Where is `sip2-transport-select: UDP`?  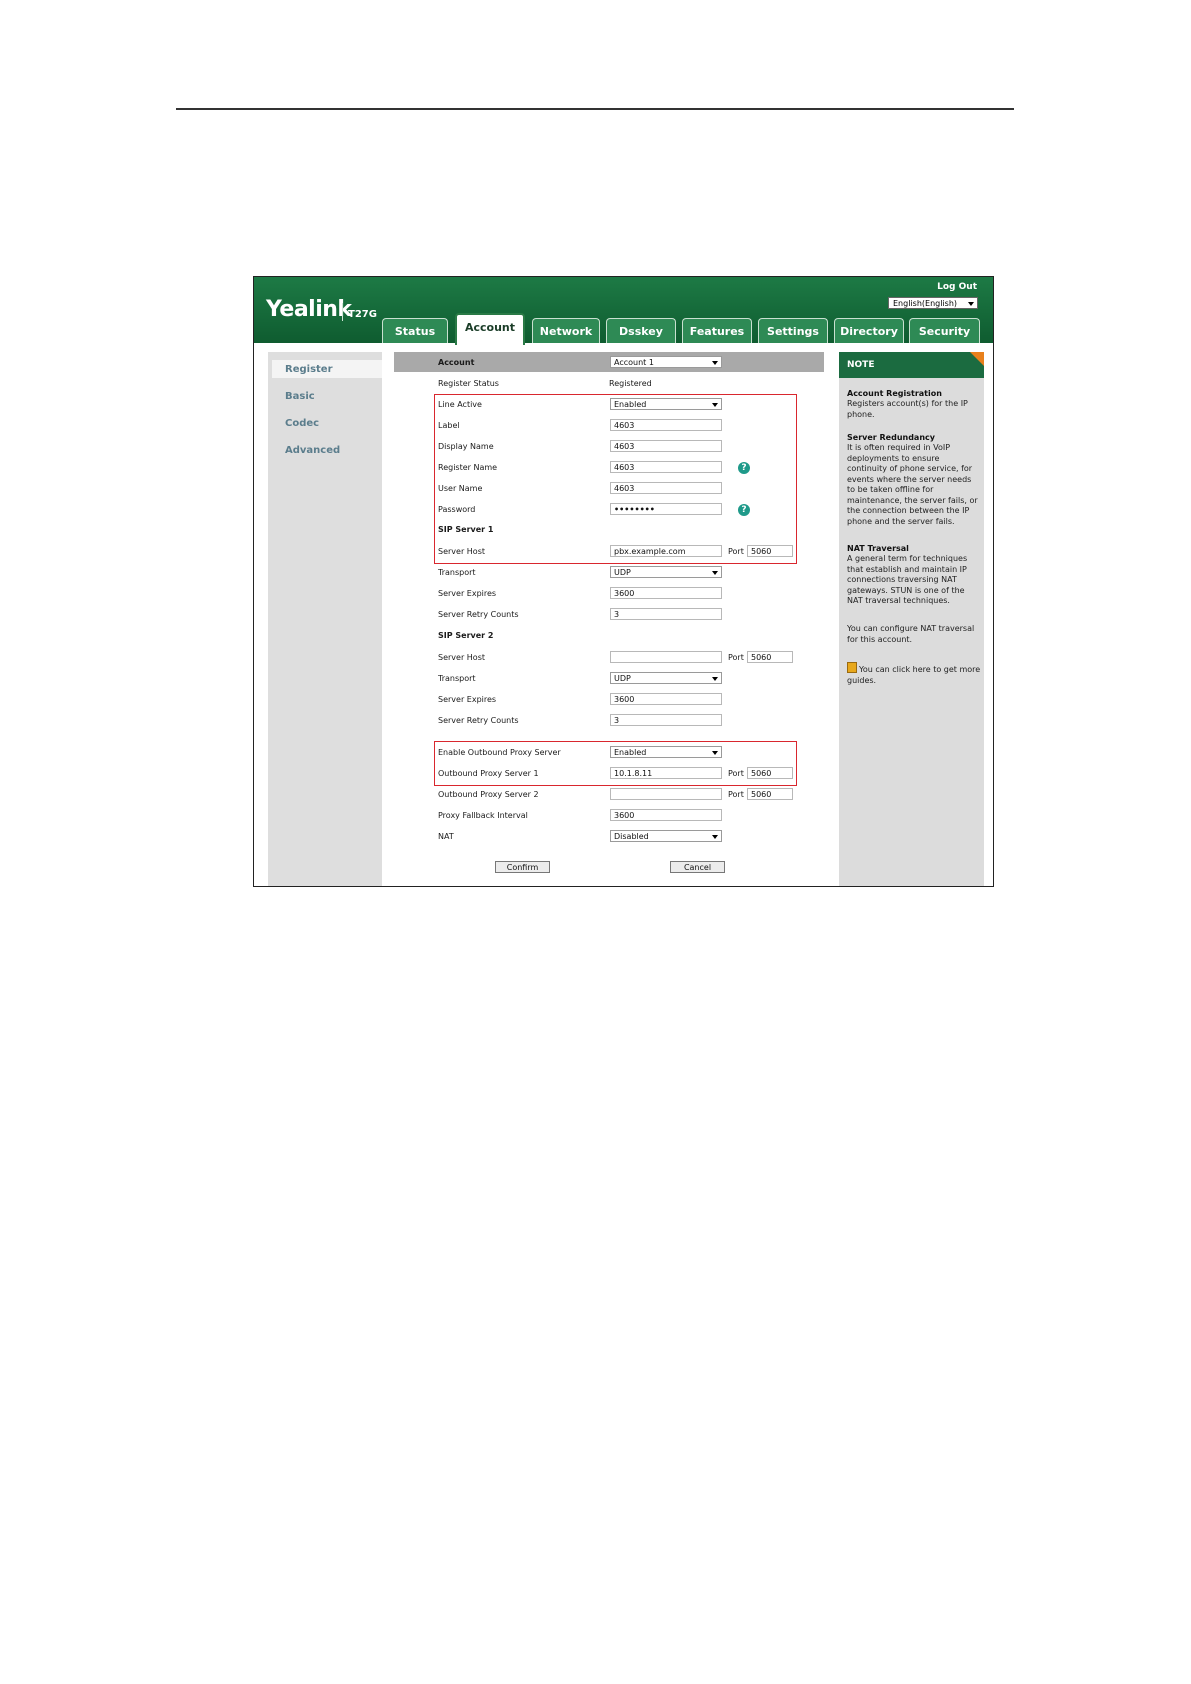 sip2-transport-select: UDP is located at coordinates (666, 678).